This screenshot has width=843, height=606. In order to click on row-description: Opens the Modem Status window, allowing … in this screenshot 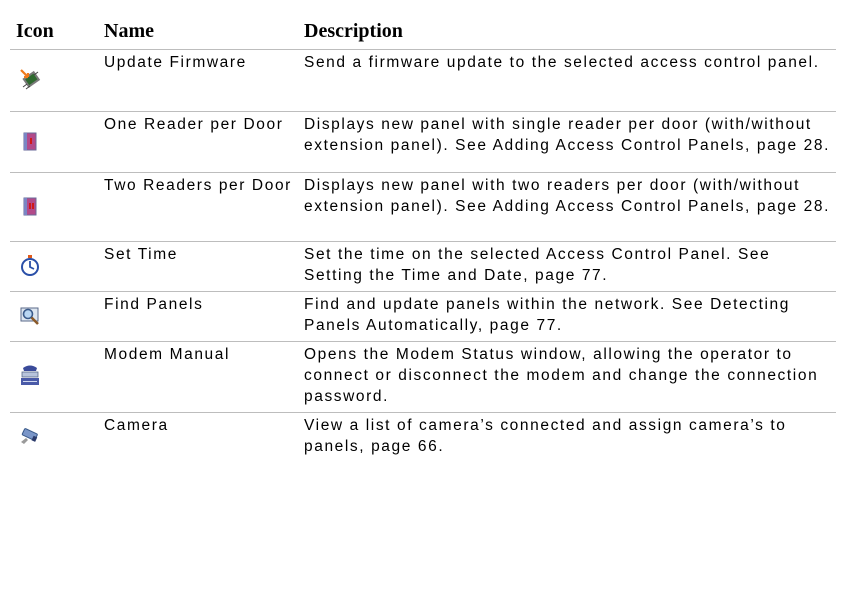, I will do `click(567, 377)`.